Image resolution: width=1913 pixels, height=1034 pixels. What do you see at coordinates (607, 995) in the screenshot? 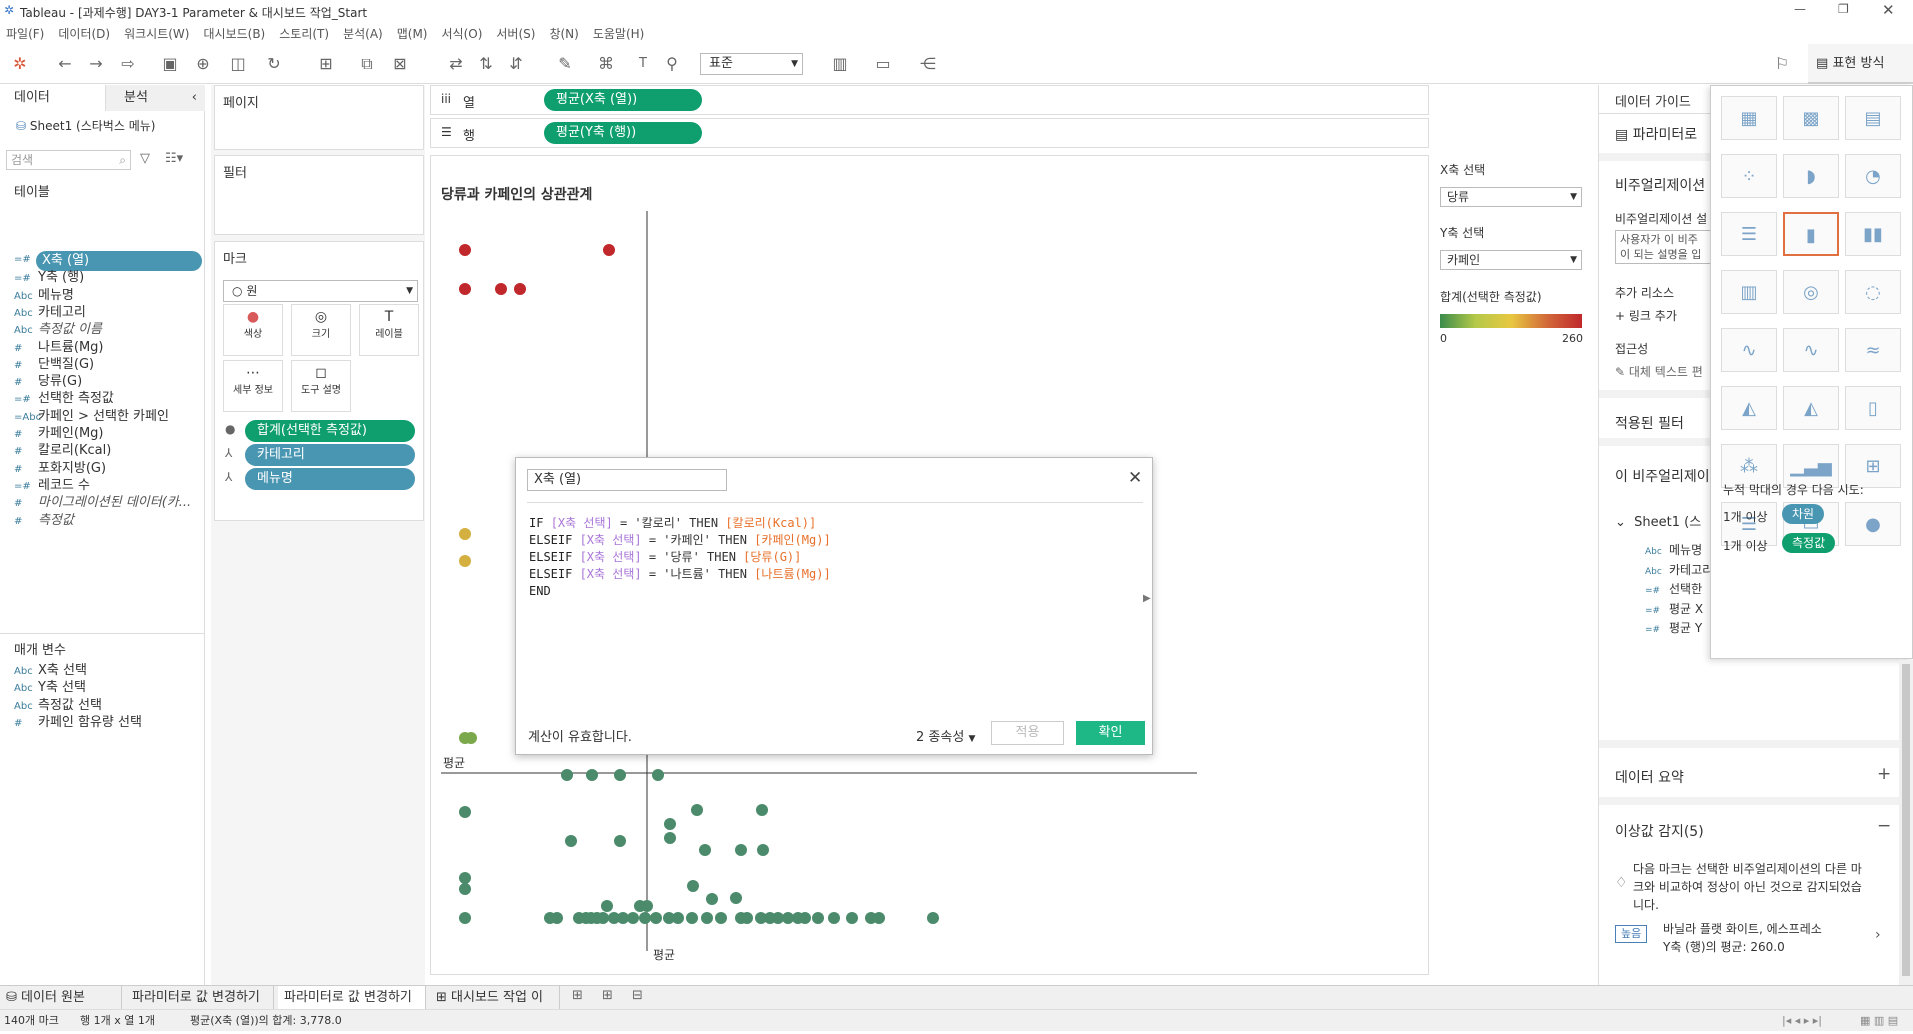
I see `new-dashboard-icon: ⊞` at bounding box center [607, 995].